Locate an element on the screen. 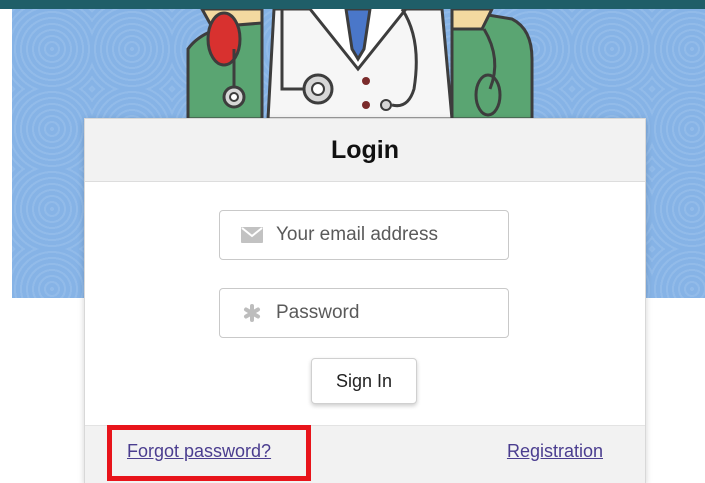 This screenshot has width=705, height=483. login-footer: Forgot password? Registration is located at coordinates (365, 454).